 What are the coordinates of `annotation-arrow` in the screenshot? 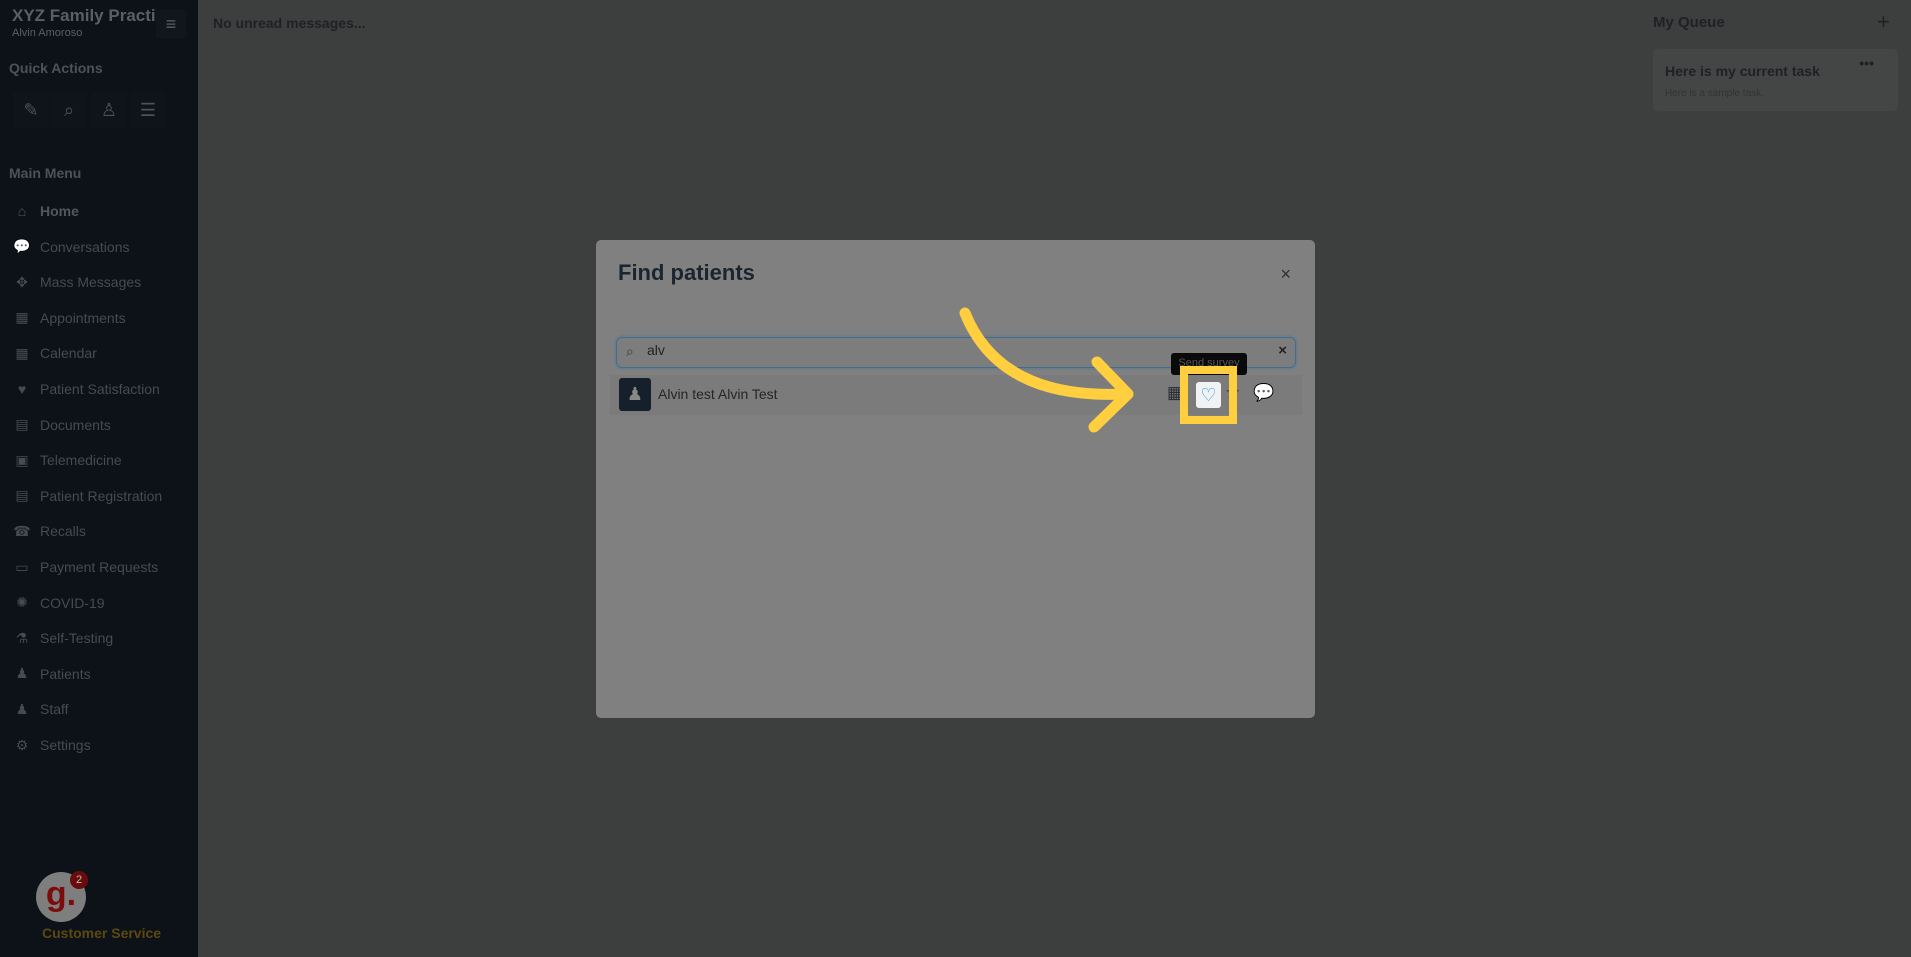 It's located at (1046, 370).